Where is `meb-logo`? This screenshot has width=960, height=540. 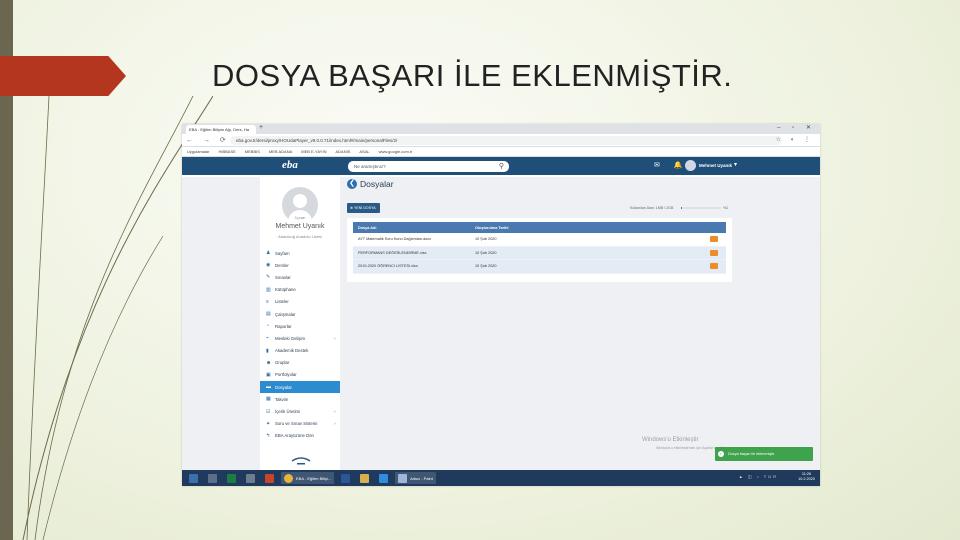 meb-logo is located at coordinates (301, 461).